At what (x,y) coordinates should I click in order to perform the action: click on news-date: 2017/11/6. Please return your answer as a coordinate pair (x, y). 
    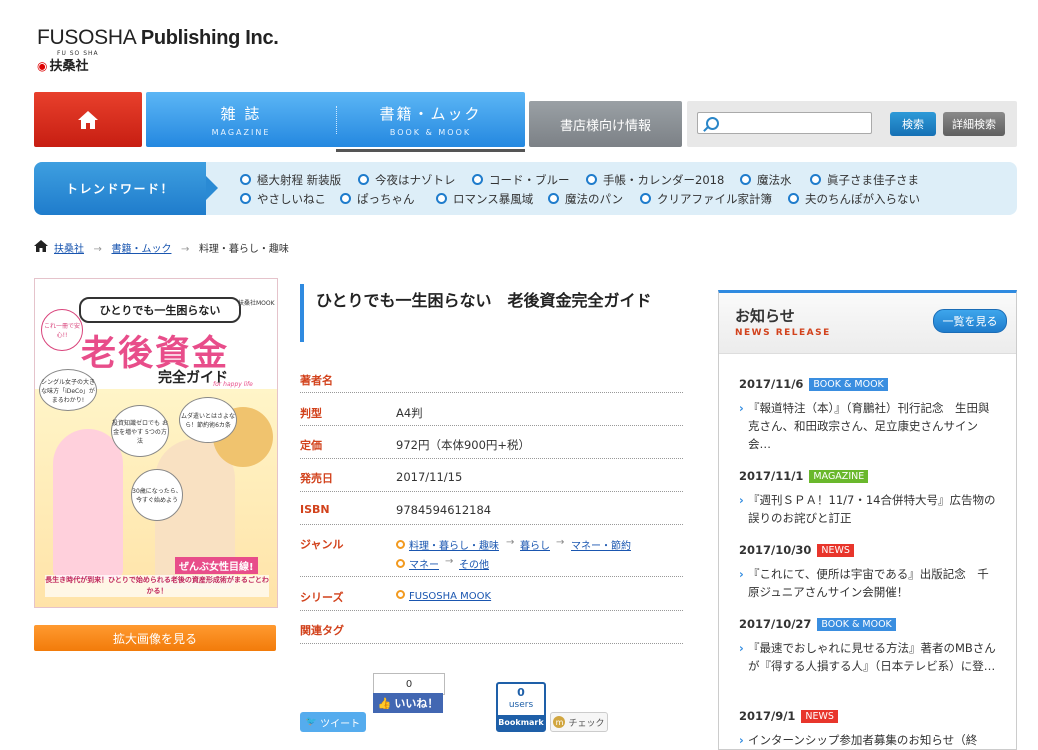
    Looking at the image, I should click on (771, 384).